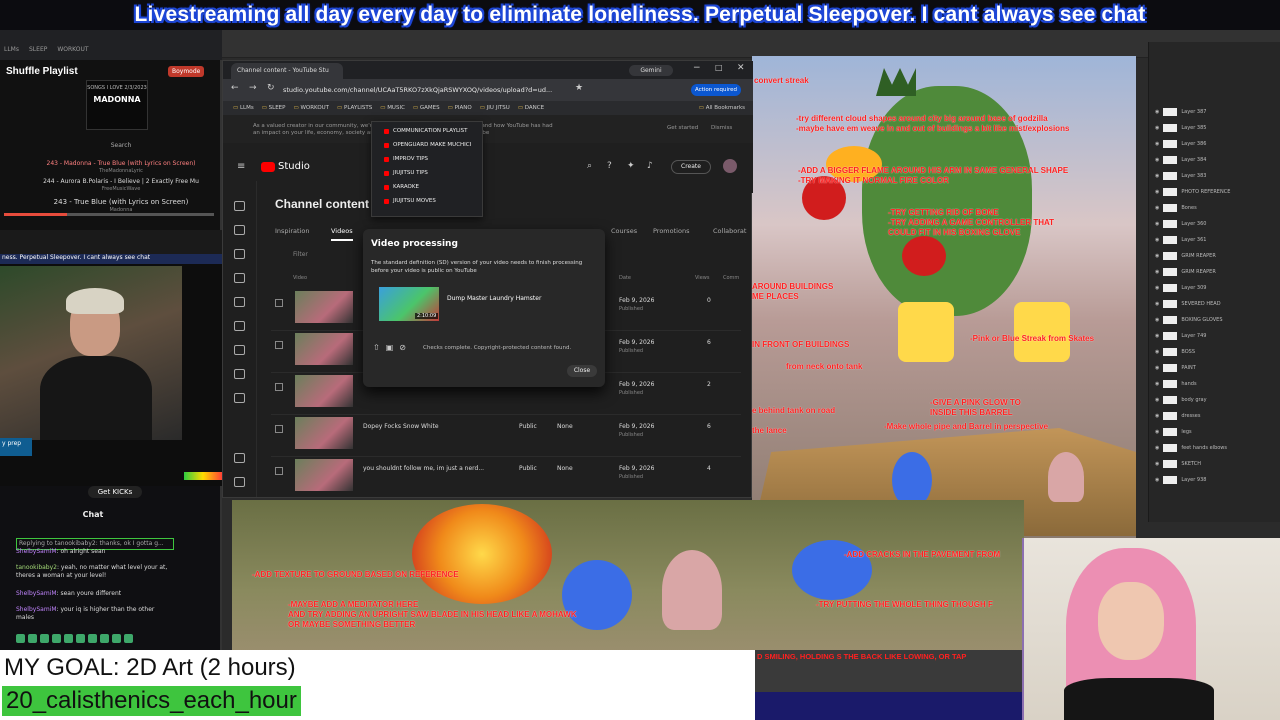 The width and height of the screenshot is (1280, 720). Describe the element at coordinates (300, 254) in the screenshot. I see `filter-input: Filter` at that location.